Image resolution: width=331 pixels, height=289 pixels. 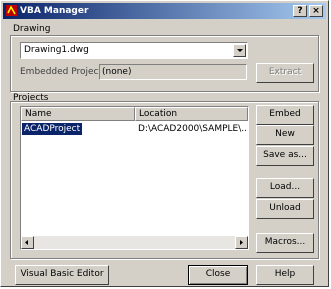 I want to click on extract-button: Extract, so click(x=285, y=73).